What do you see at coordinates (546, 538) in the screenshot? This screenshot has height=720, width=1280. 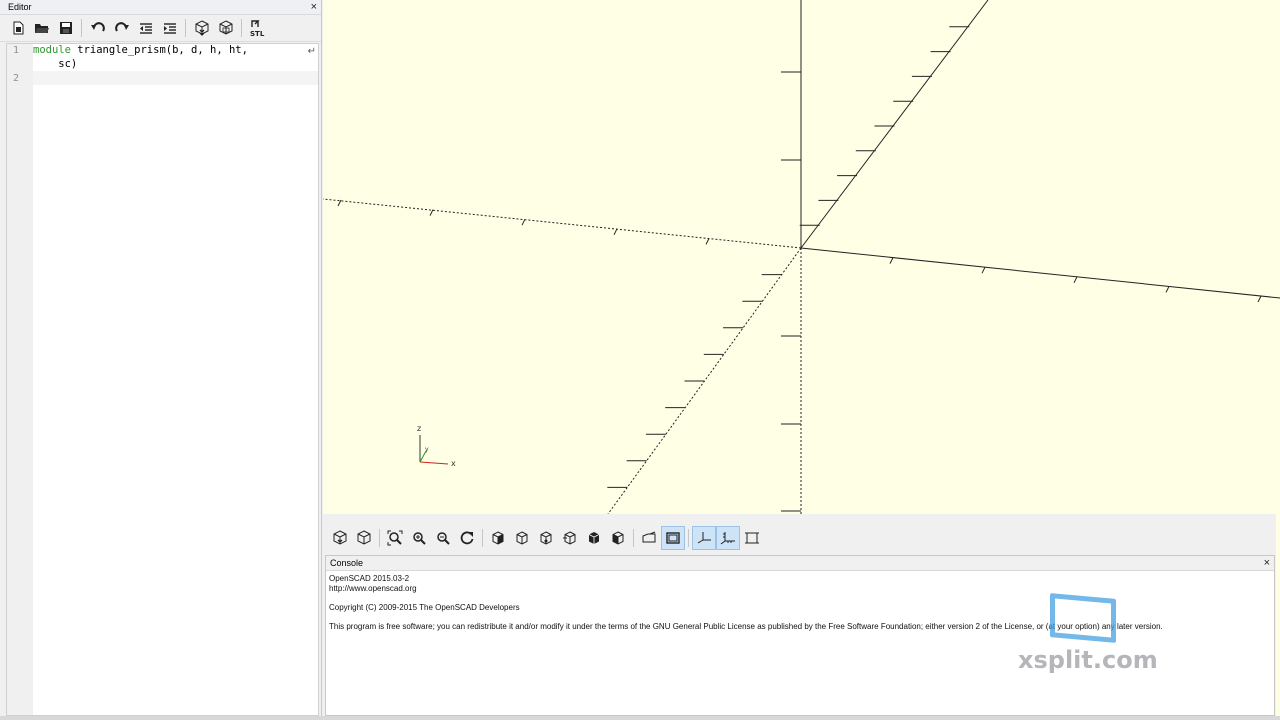 I see `view-bottom-icon` at bounding box center [546, 538].